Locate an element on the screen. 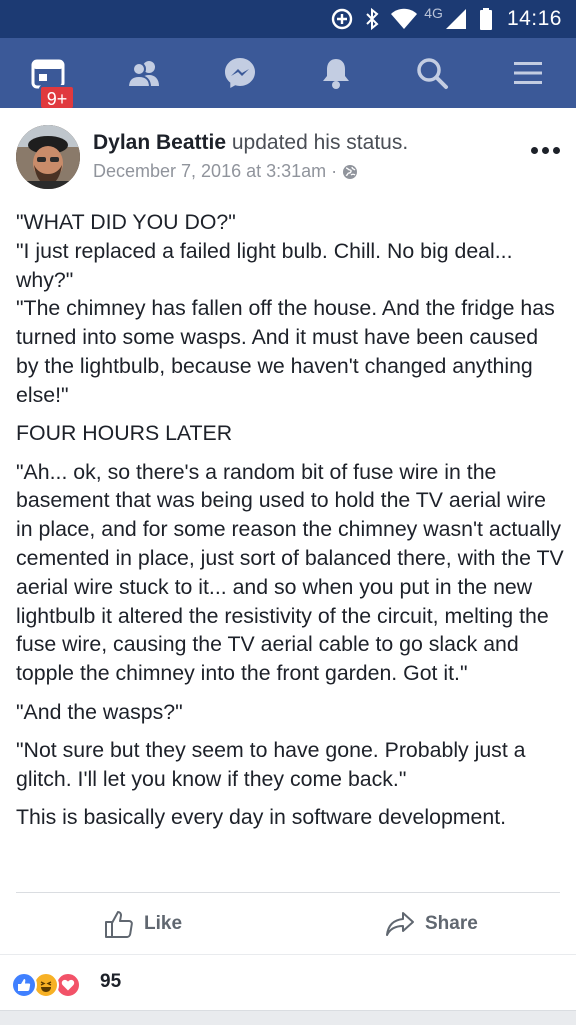 The width and height of the screenshot is (576, 1025). post-meta: December 7, 2016 at 3:31am · is located at coordinates (225, 171).